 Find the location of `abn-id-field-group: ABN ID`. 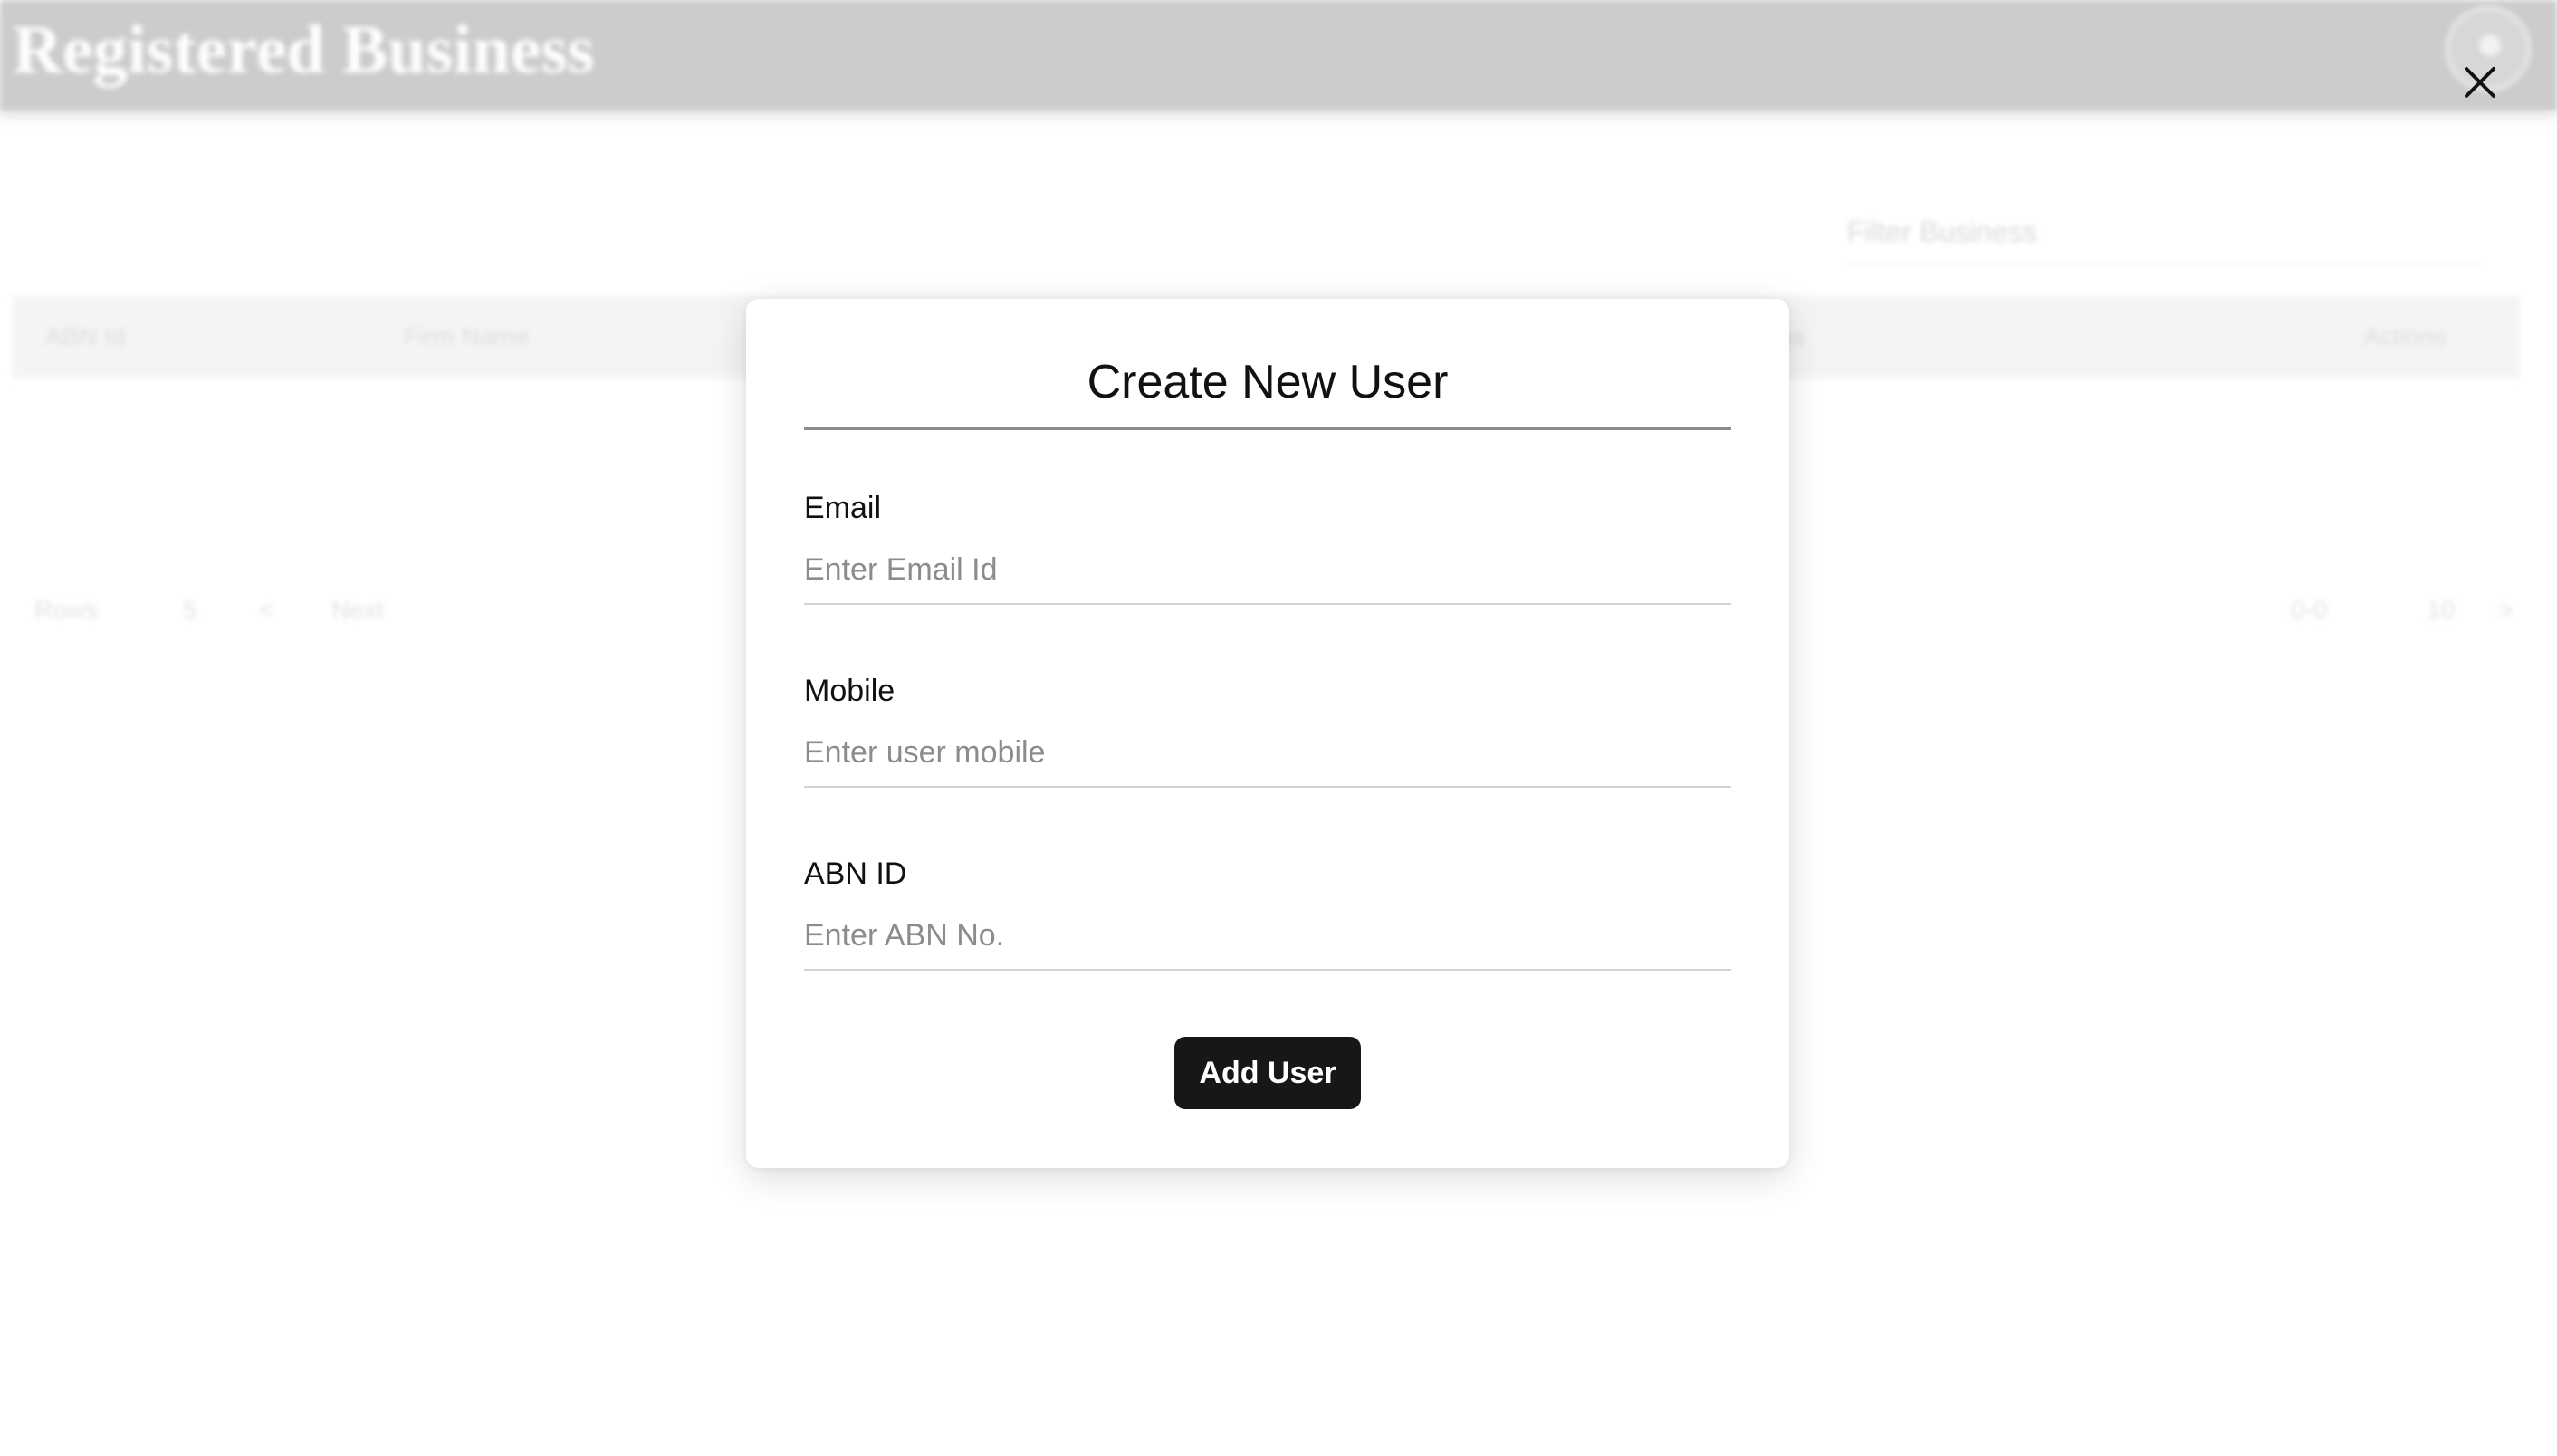

abn-id-field-group: ABN ID is located at coordinates (1267, 924).